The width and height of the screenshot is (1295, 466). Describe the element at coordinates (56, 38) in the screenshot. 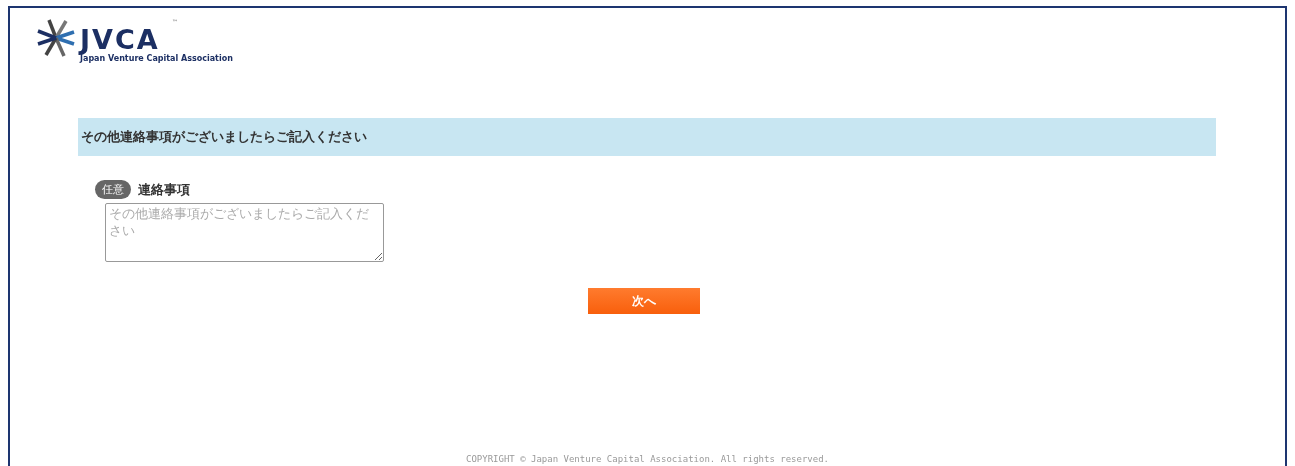

I see `starburst-logo-icon` at that location.